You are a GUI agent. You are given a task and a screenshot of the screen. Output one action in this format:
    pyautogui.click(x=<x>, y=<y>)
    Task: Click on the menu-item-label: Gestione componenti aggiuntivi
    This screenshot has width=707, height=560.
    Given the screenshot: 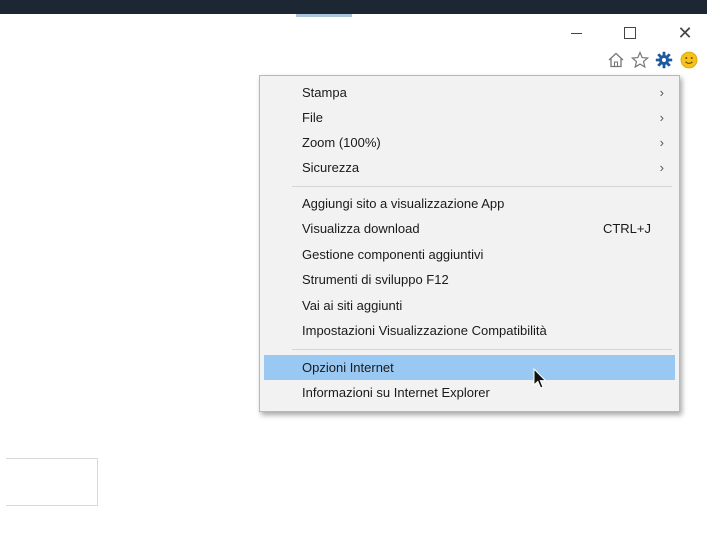 What is the action you would take?
    pyautogui.click(x=393, y=254)
    